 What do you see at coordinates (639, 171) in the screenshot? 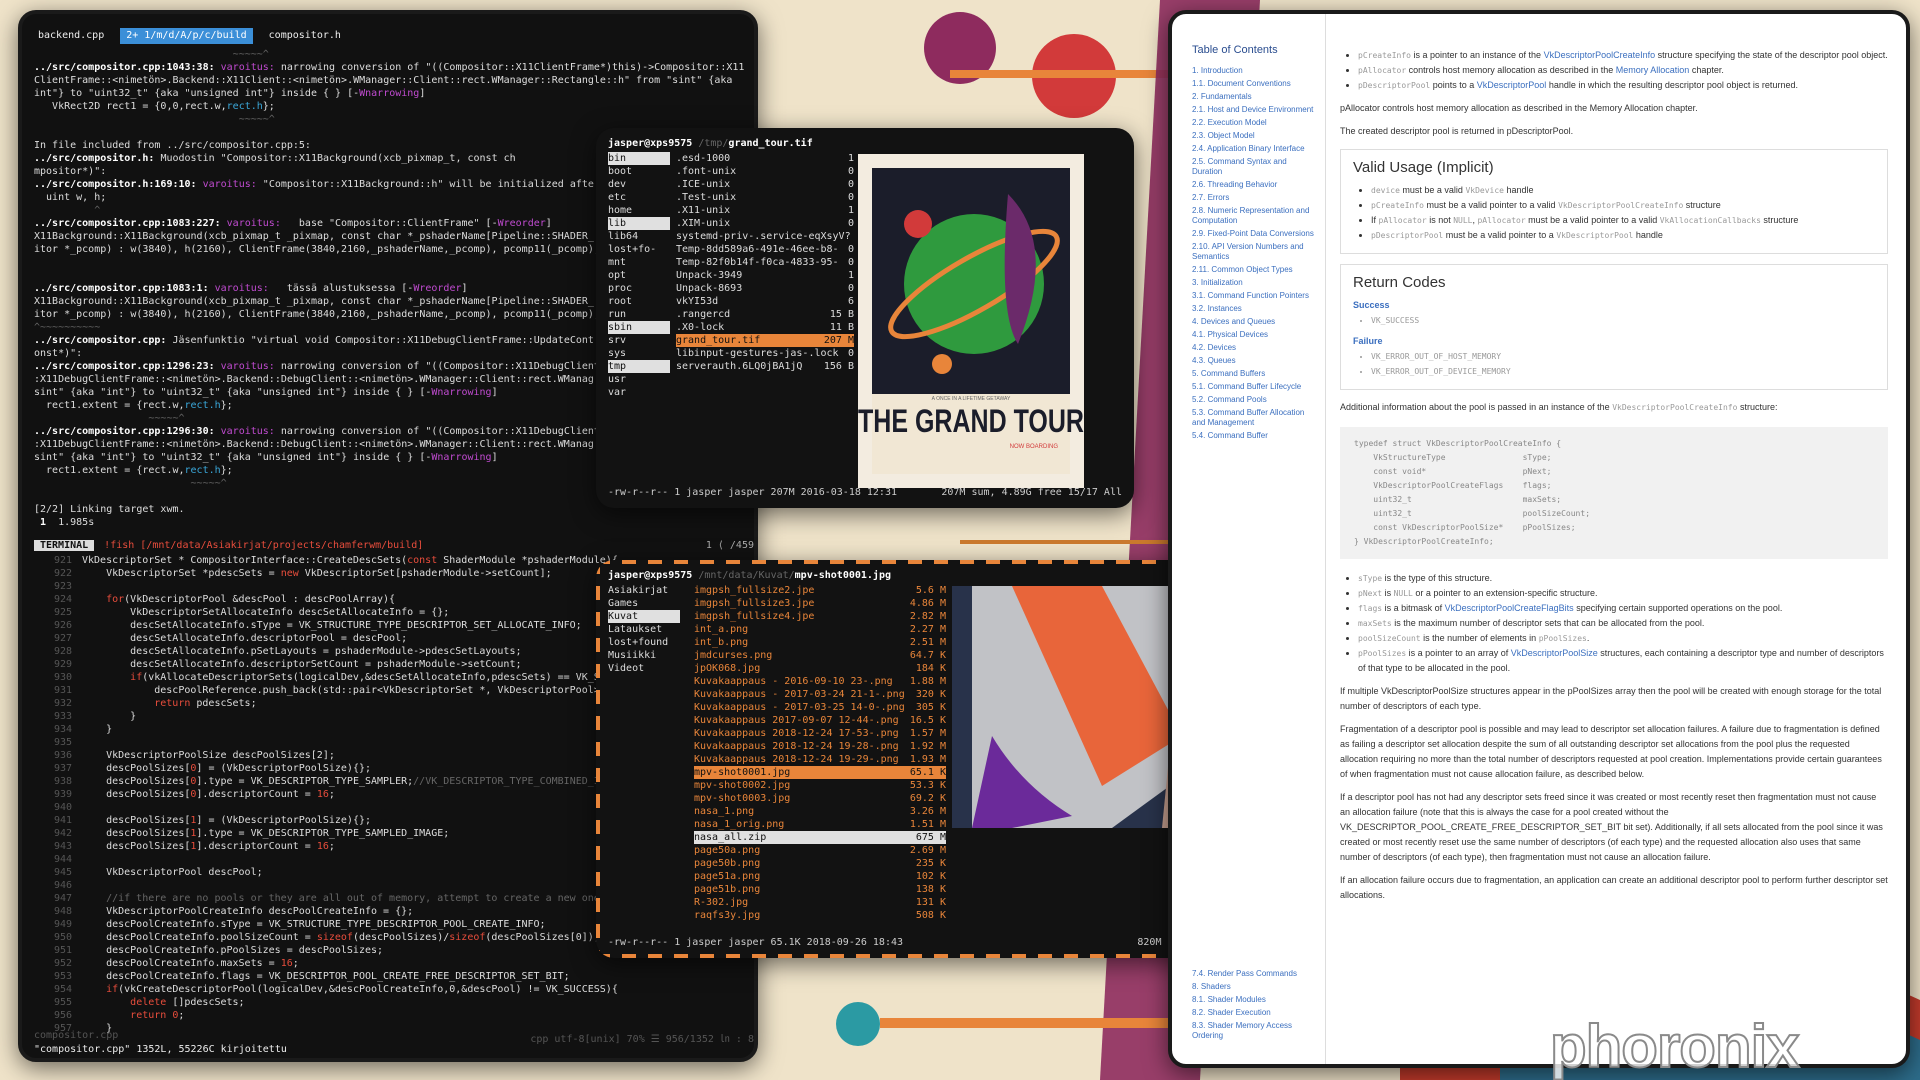
I see `dir-item: boot` at bounding box center [639, 171].